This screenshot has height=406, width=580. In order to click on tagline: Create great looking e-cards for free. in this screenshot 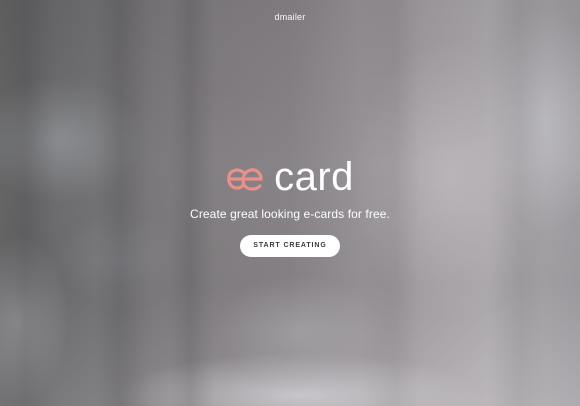, I will do `click(290, 214)`.